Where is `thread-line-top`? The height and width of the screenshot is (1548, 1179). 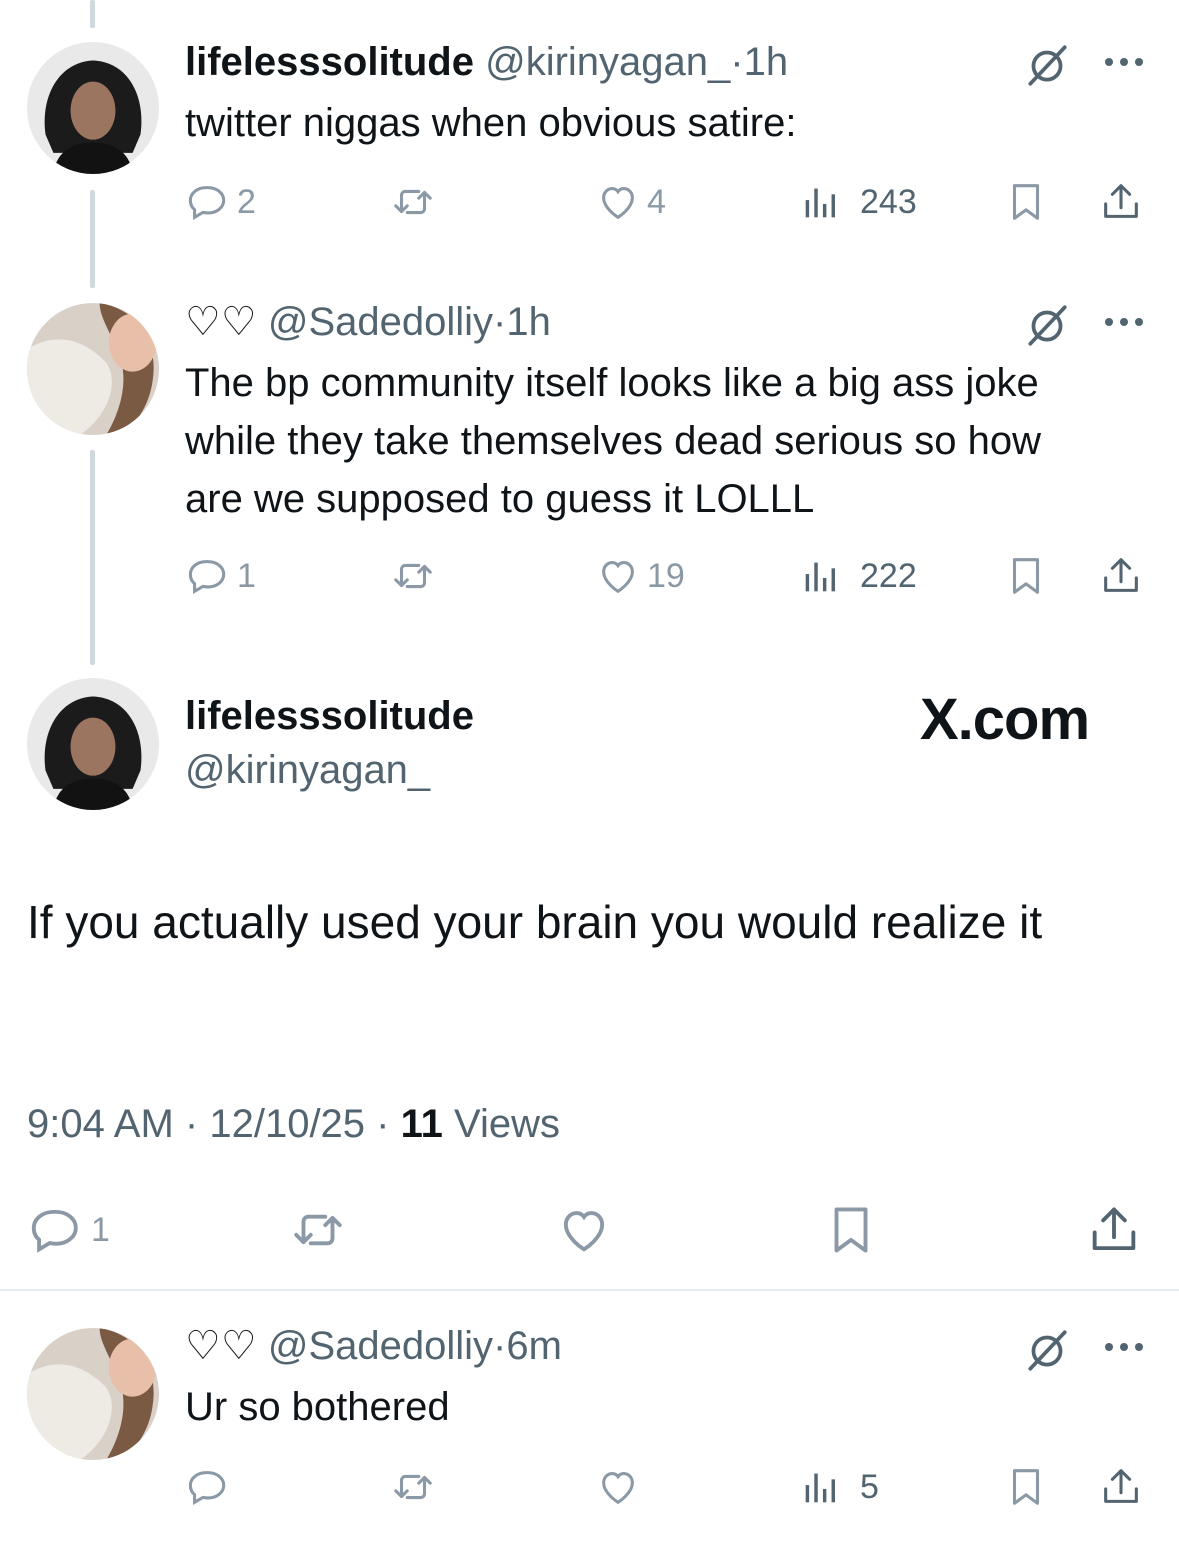
thread-line-top is located at coordinates (92, 14).